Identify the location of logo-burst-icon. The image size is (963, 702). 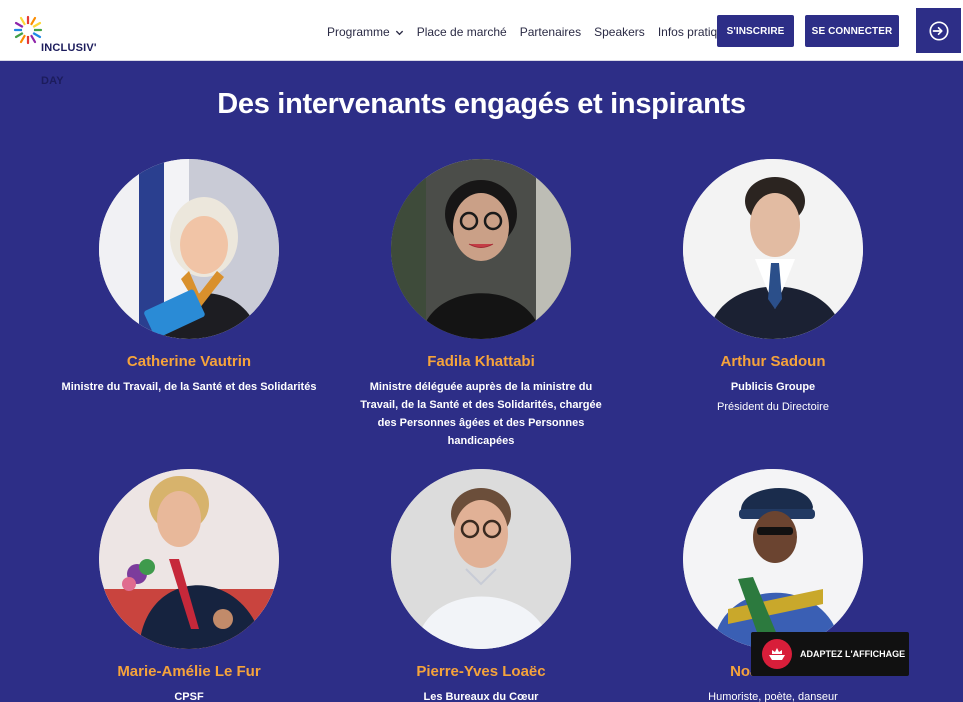
(28, 30).